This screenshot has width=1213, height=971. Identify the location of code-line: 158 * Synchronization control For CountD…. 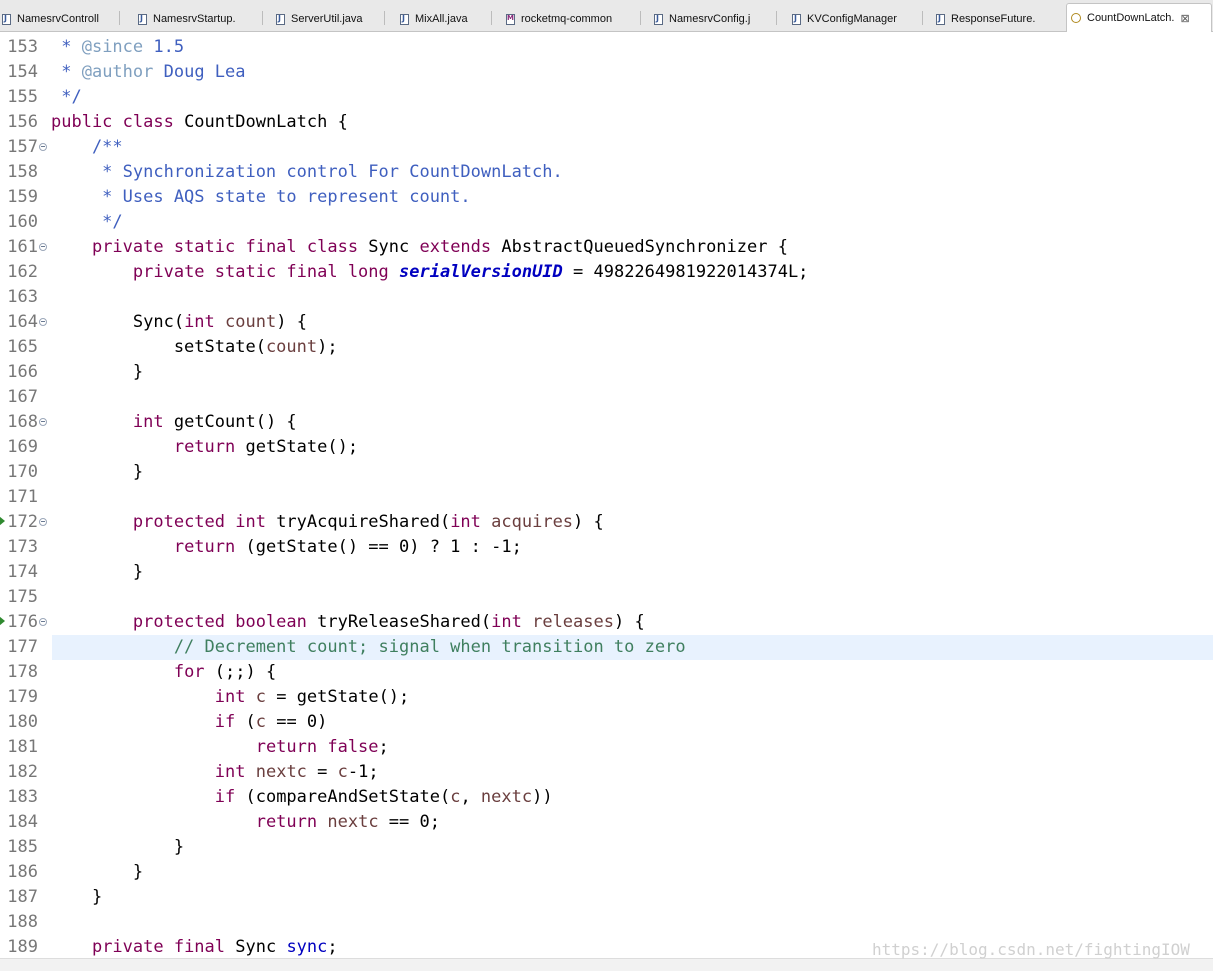
(606, 172).